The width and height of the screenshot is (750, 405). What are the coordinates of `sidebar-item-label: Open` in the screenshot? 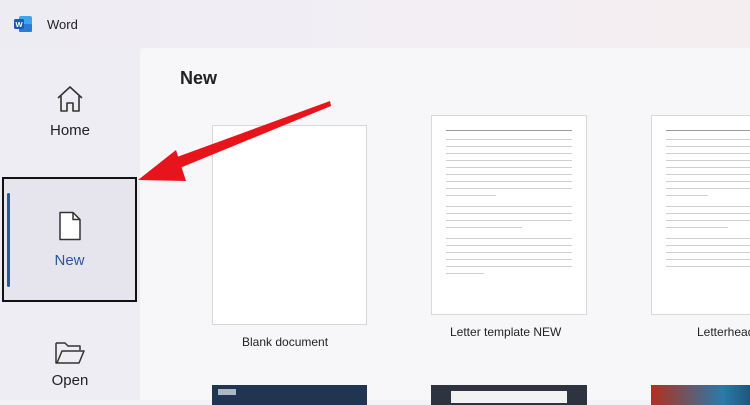 It's located at (70, 380).